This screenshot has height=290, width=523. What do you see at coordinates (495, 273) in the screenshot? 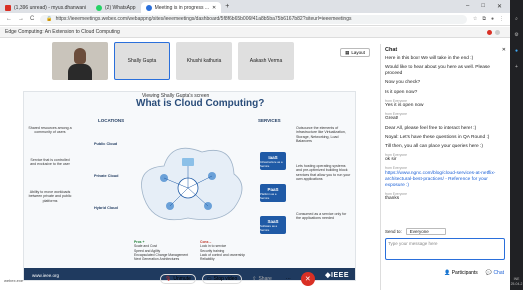
I see `chat-button: 💬 Chat` at bounding box center [495, 273].